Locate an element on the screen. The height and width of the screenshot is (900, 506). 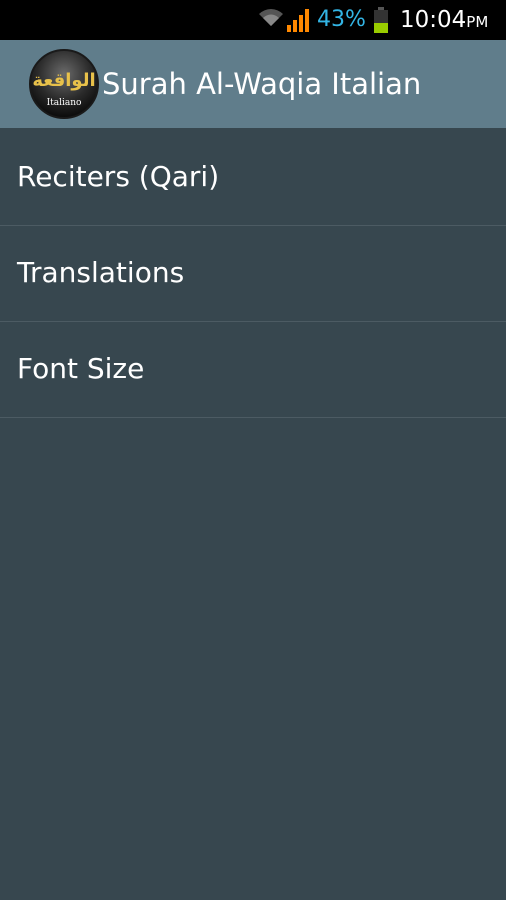
status-bar: 43% 10:04PM is located at coordinates (253, 20).